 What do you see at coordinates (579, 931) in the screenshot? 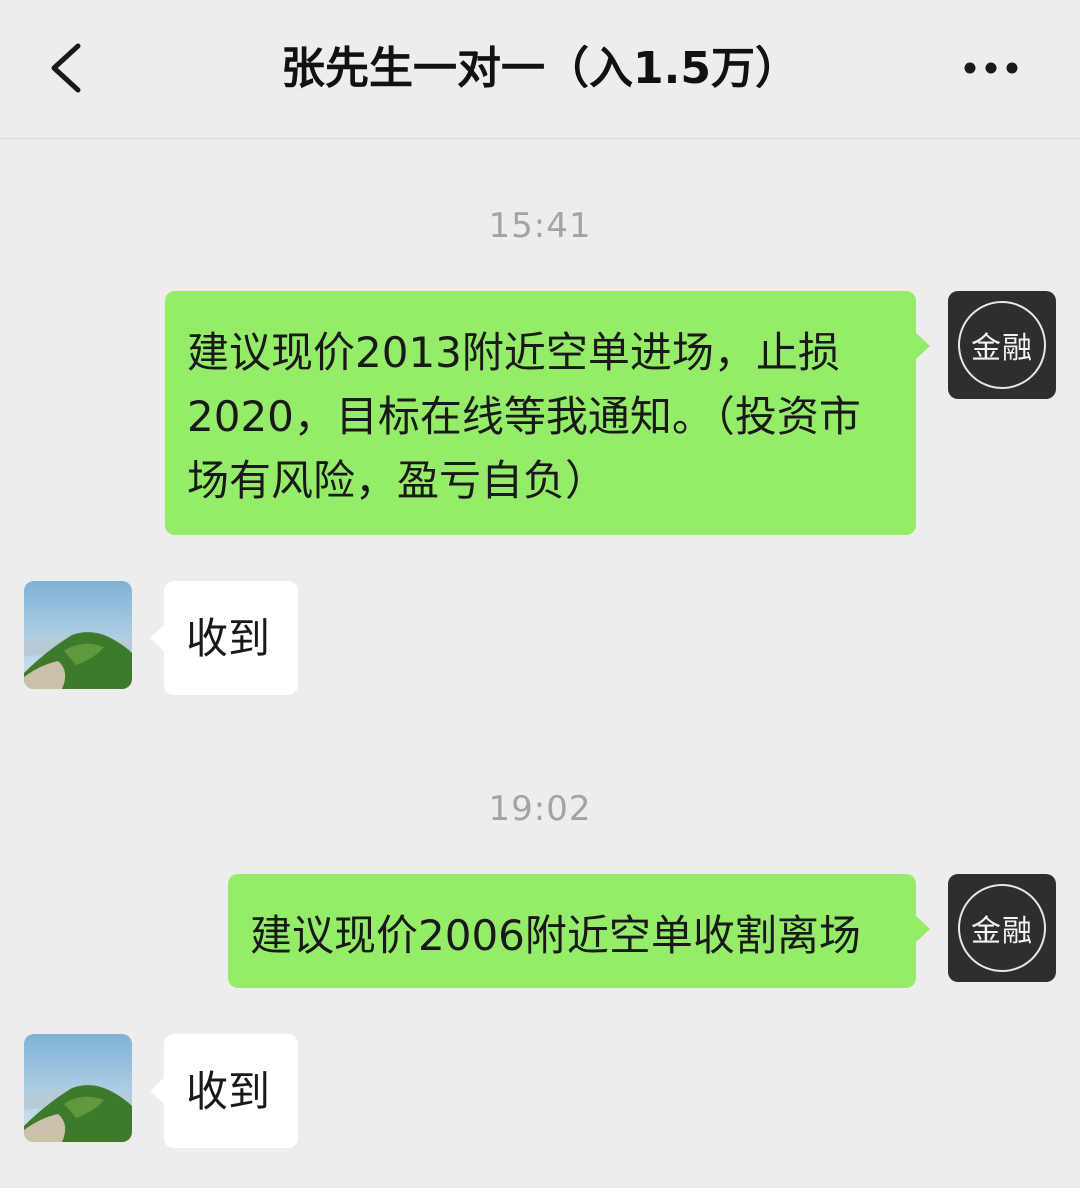
I see `sent-message-bubble: 建议现价2006附近空单收割离场` at bounding box center [579, 931].